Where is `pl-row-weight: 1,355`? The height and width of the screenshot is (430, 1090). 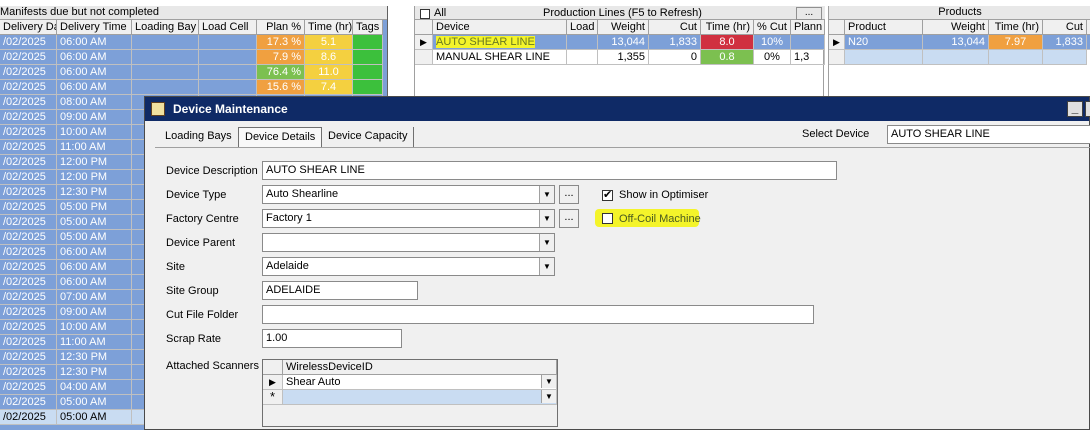 pl-row-weight: 1,355 is located at coordinates (623, 57).